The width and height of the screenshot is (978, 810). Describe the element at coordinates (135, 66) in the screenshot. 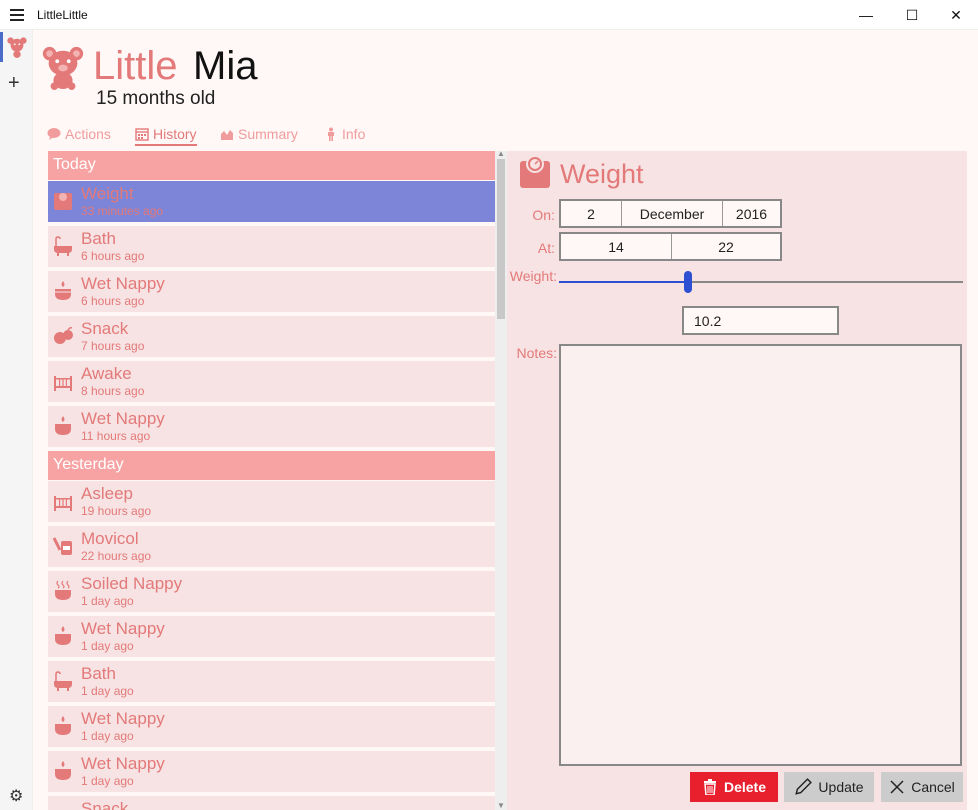

I see `baby-name-first: Little` at that location.